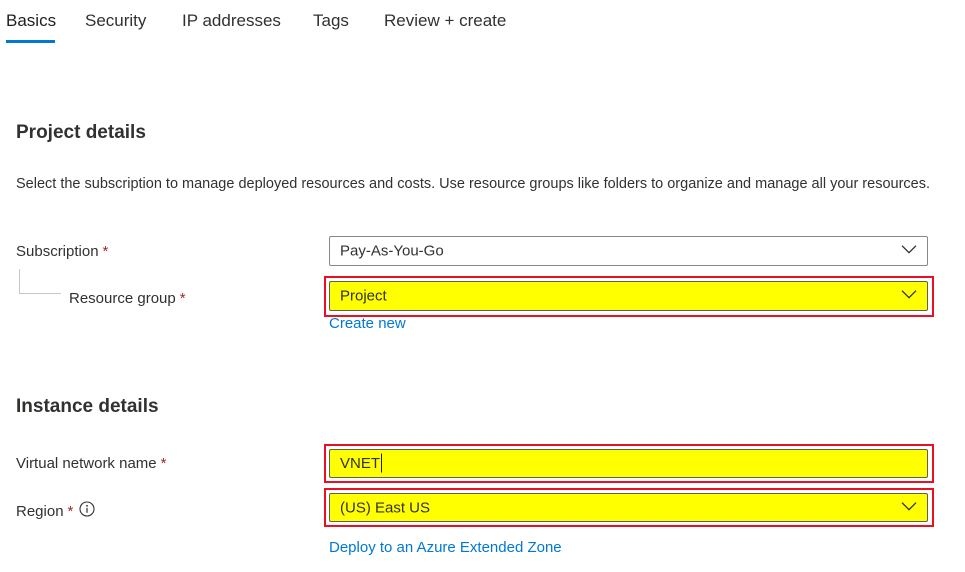 Image resolution: width=965 pixels, height=572 pixels. Describe the element at coordinates (361, 462) in the screenshot. I see `vnet-name-value: VNET` at that location.